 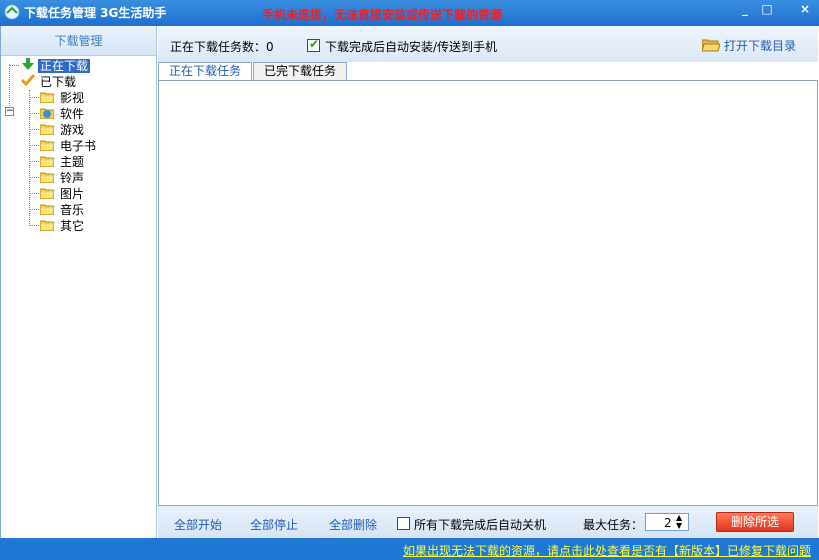 What do you see at coordinates (300, 71) in the screenshot?
I see `tab-completed: 已完下载任务` at bounding box center [300, 71].